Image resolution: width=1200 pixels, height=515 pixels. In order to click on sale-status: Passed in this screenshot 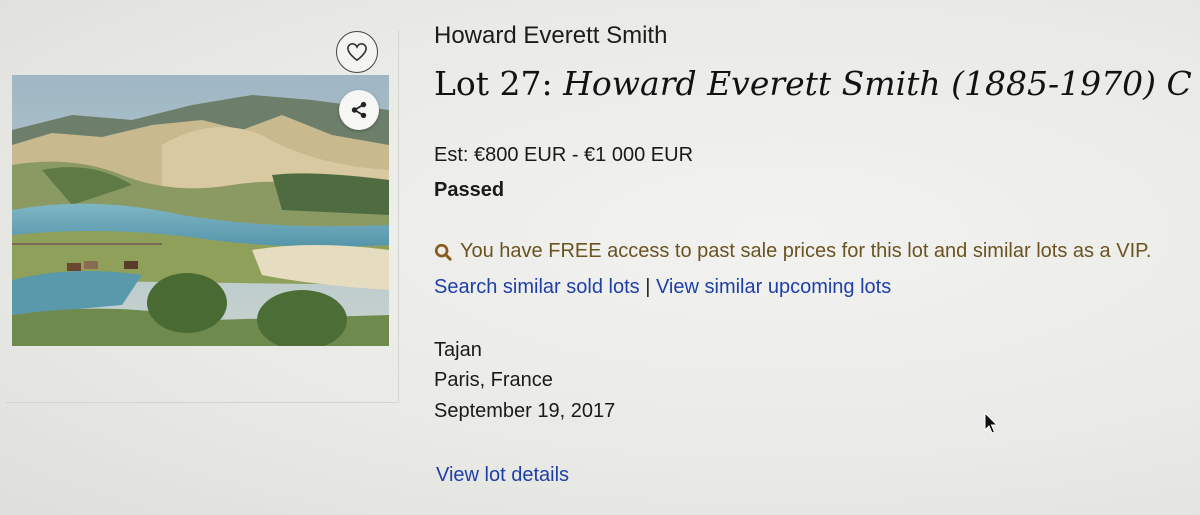, I will do `click(469, 190)`.